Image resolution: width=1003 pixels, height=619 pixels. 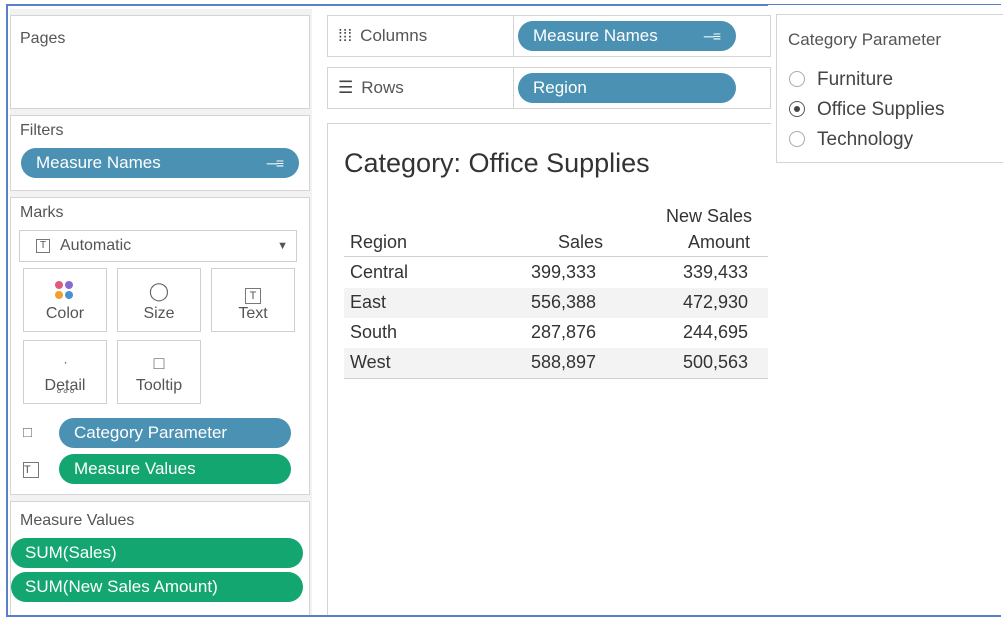 I want to click on columns-shelf: ⁞⁞⁞ Columns Measure Names ─≡, so click(x=549, y=36).